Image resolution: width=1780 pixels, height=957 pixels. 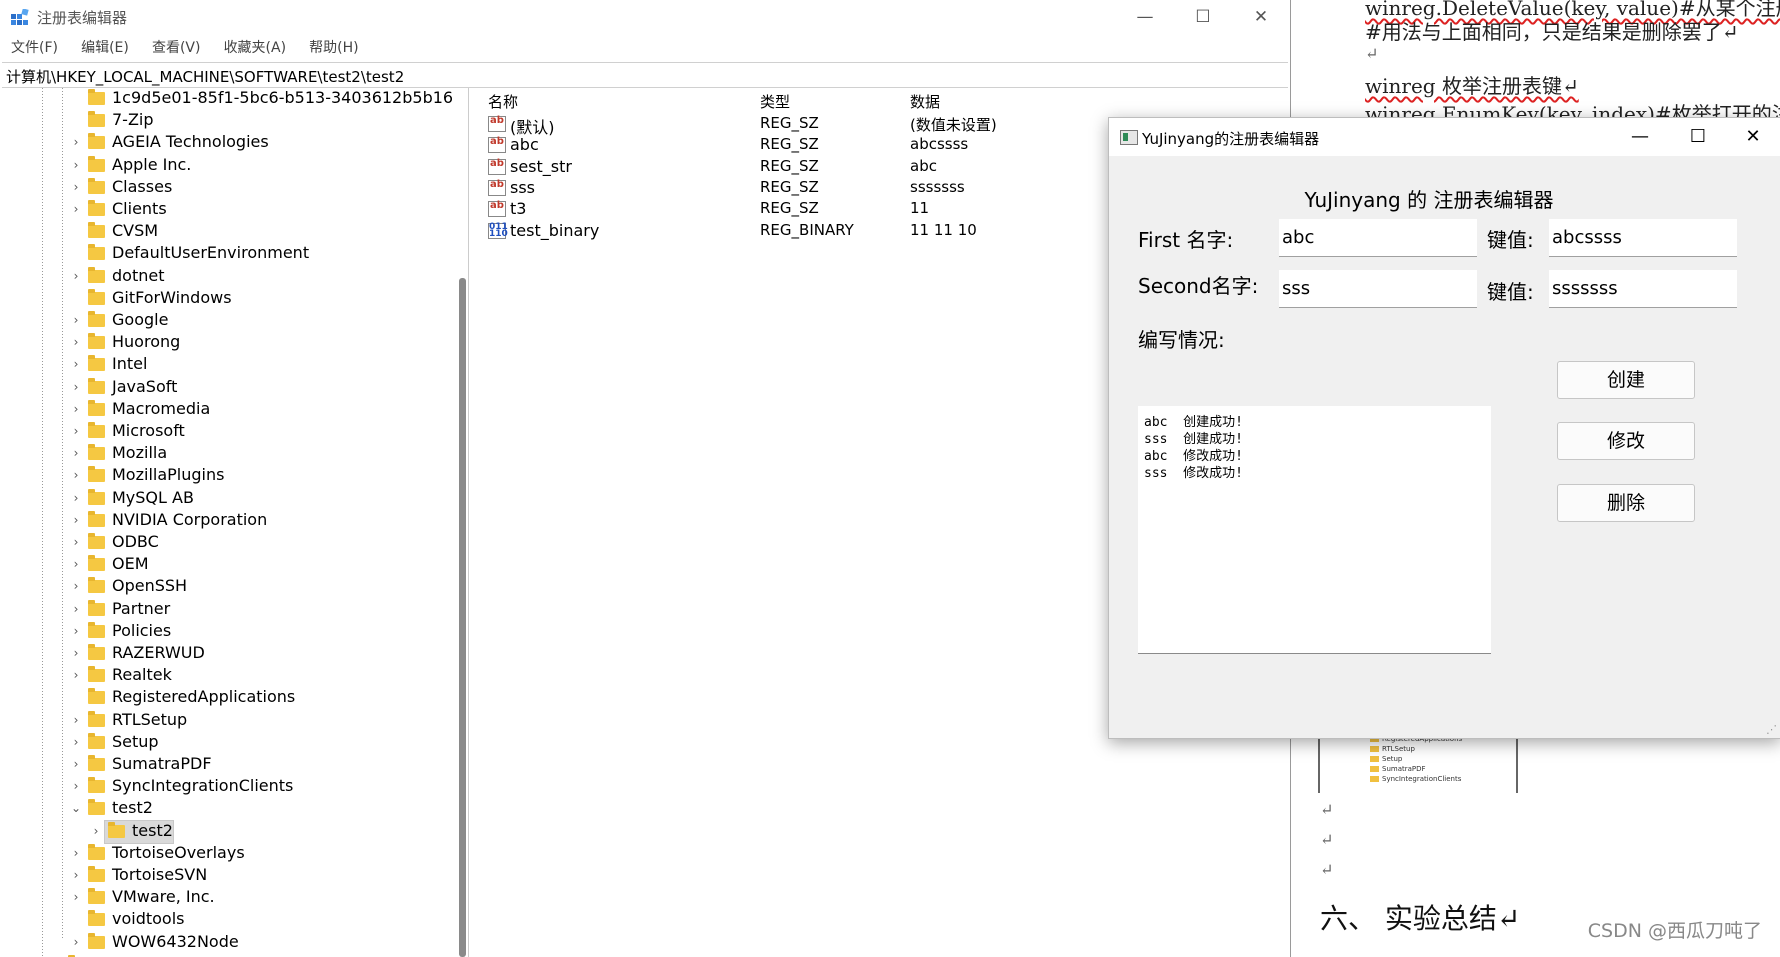 What do you see at coordinates (230, 142) in the screenshot?
I see `tree-item: › AGEIA Technologies` at bounding box center [230, 142].